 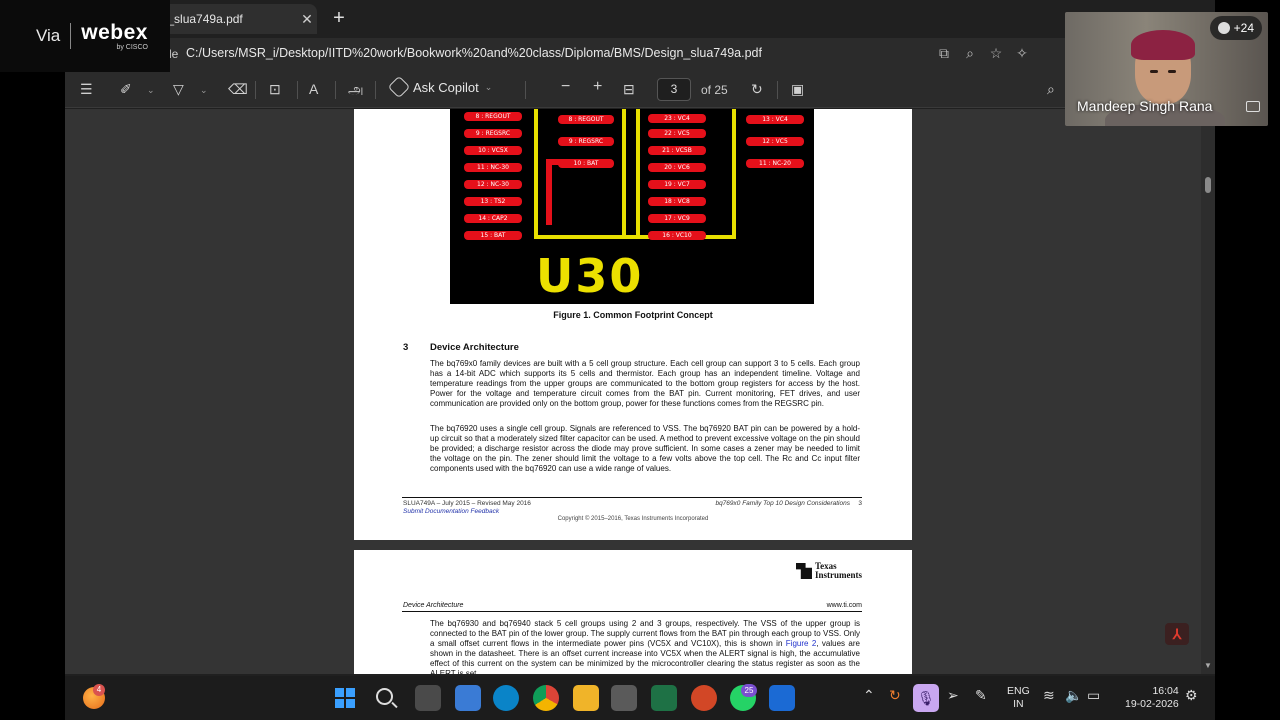 What do you see at coordinates (1154, 71) in the screenshot?
I see `video-person-eye` at bounding box center [1154, 71].